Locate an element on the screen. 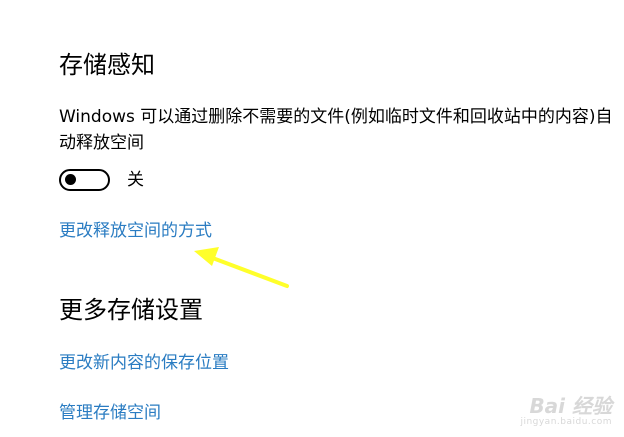 Image resolution: width=624 pixels, height=437 pixels. storage-sense-toggle-row: 关 is located at coordinates (101, 180).